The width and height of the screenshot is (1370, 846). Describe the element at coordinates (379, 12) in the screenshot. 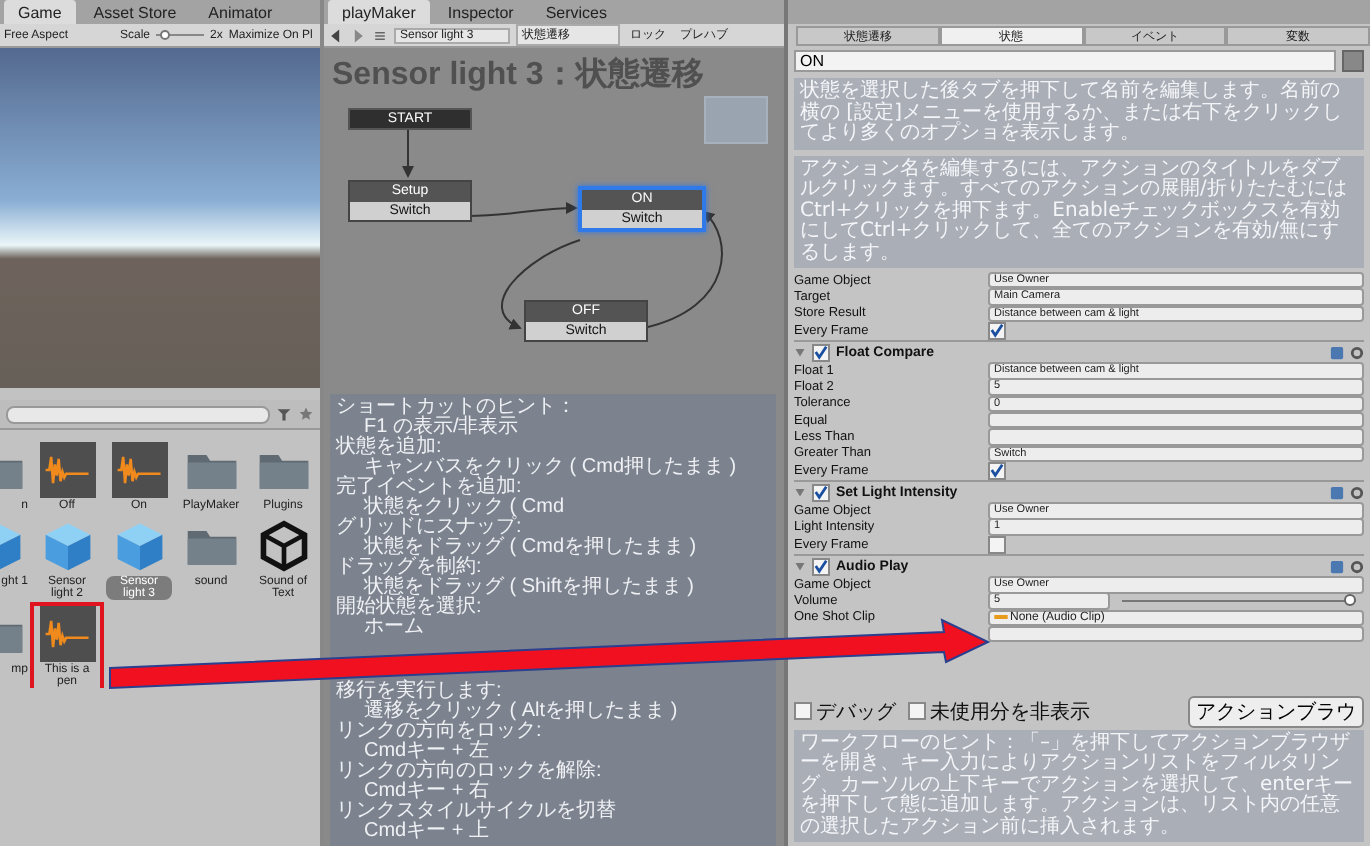

I see `panel-tab: playMaker` at that location.